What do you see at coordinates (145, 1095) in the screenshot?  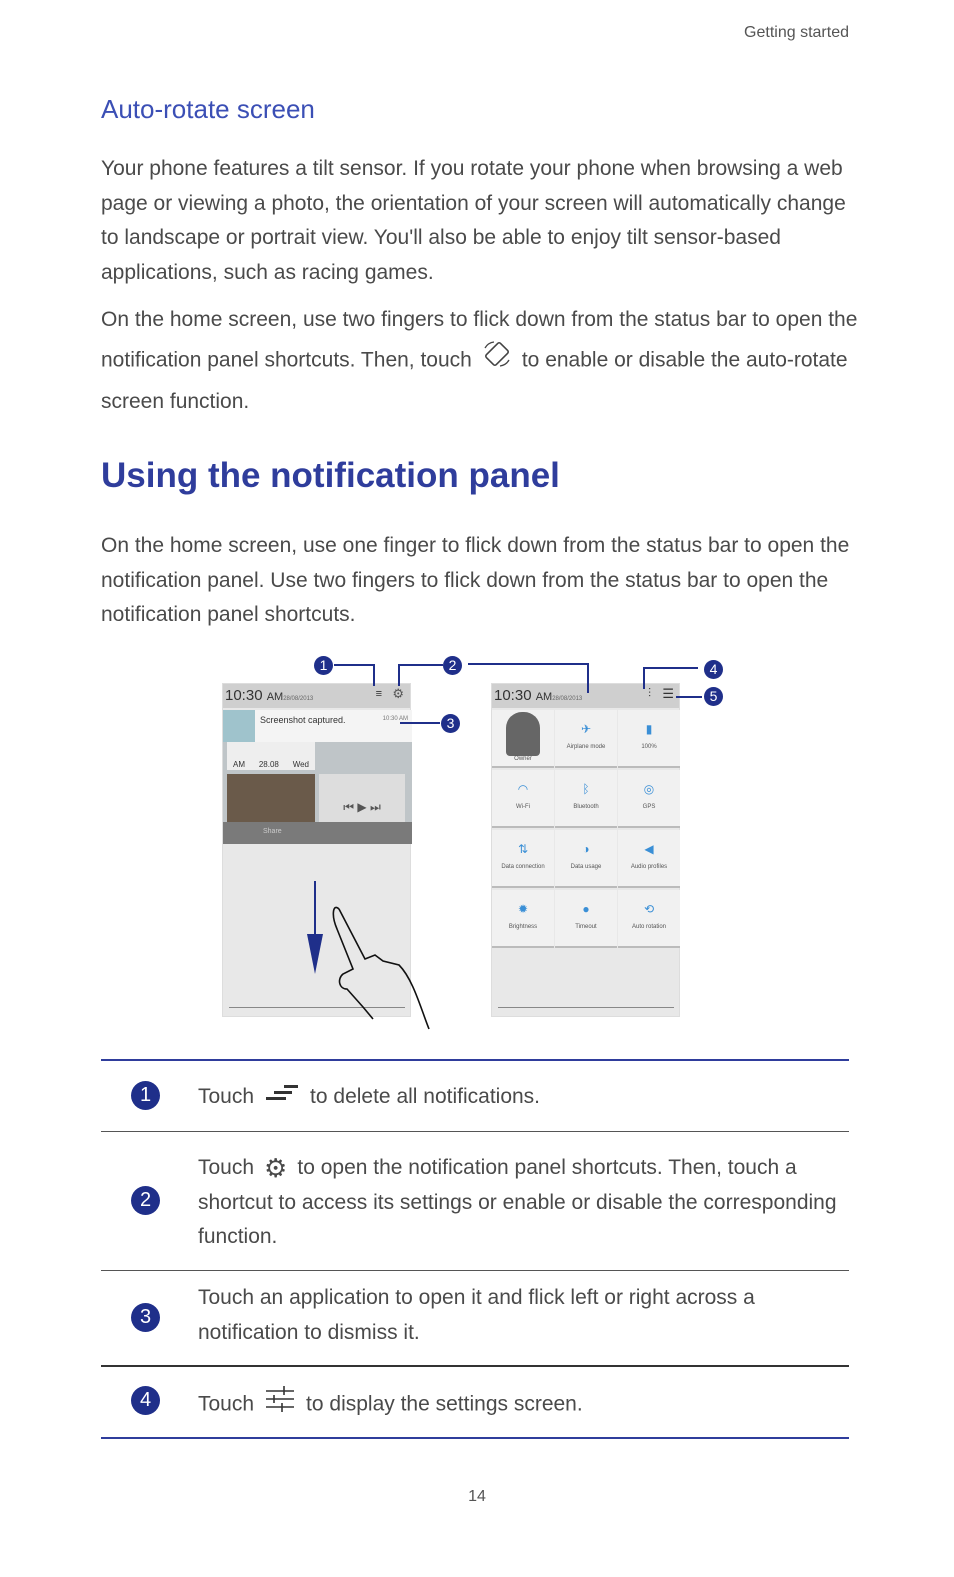 I see `row-number: 1` at bounding box center [145, 1095].